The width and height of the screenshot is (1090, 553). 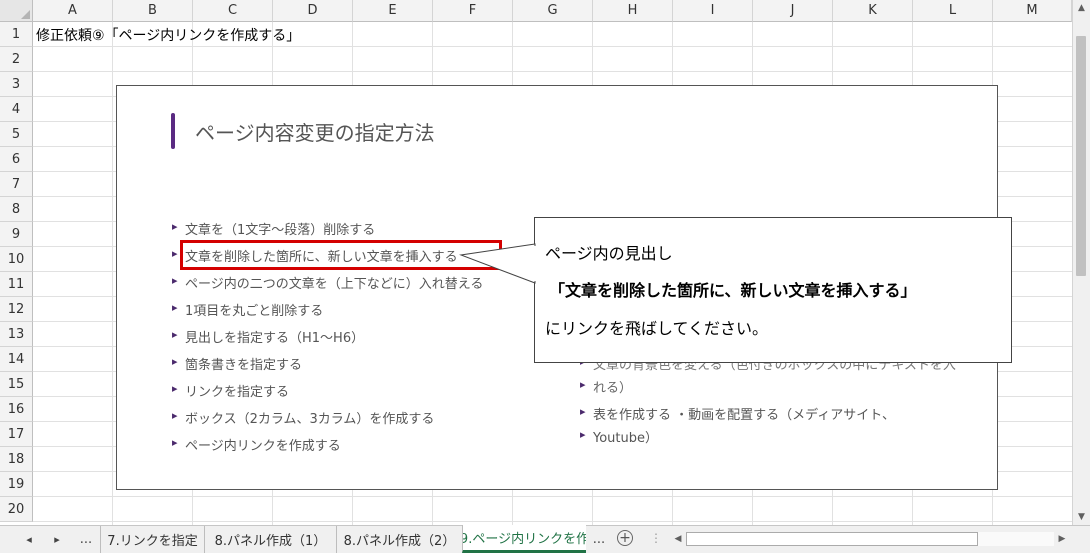 What do you see at coordinates (16, 509) in the screenshot?
I see `row-header-20: 20` at bounding box center [16, 509].